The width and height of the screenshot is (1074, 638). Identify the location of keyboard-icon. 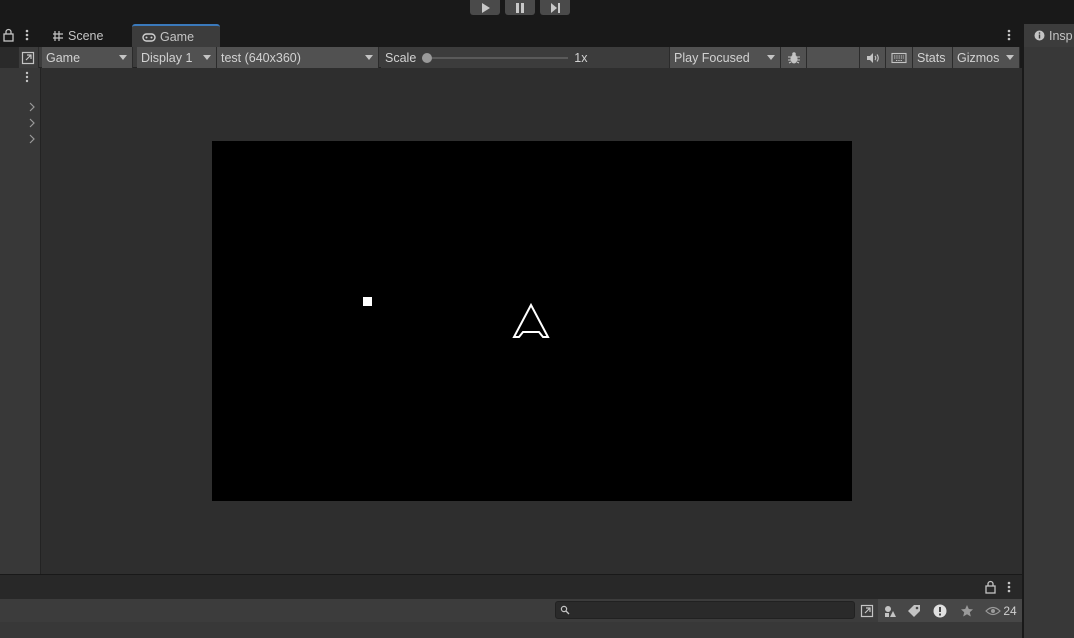
(899, 57).